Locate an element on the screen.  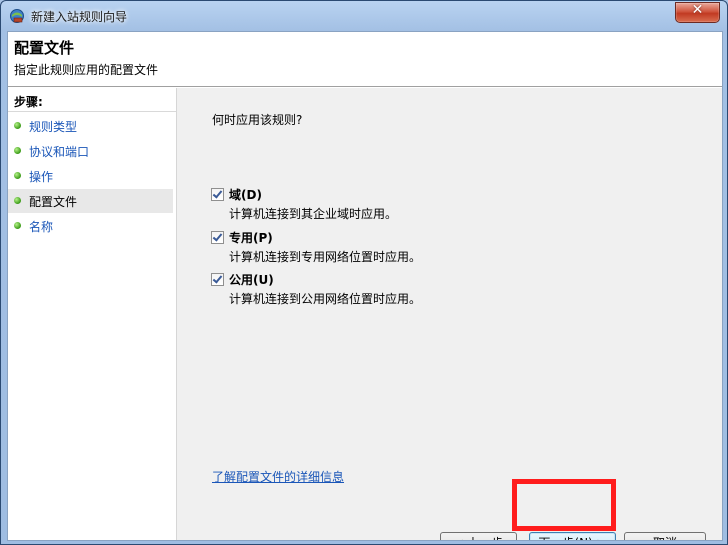
close-icon: ✕ is located at coordinates (697, 10).